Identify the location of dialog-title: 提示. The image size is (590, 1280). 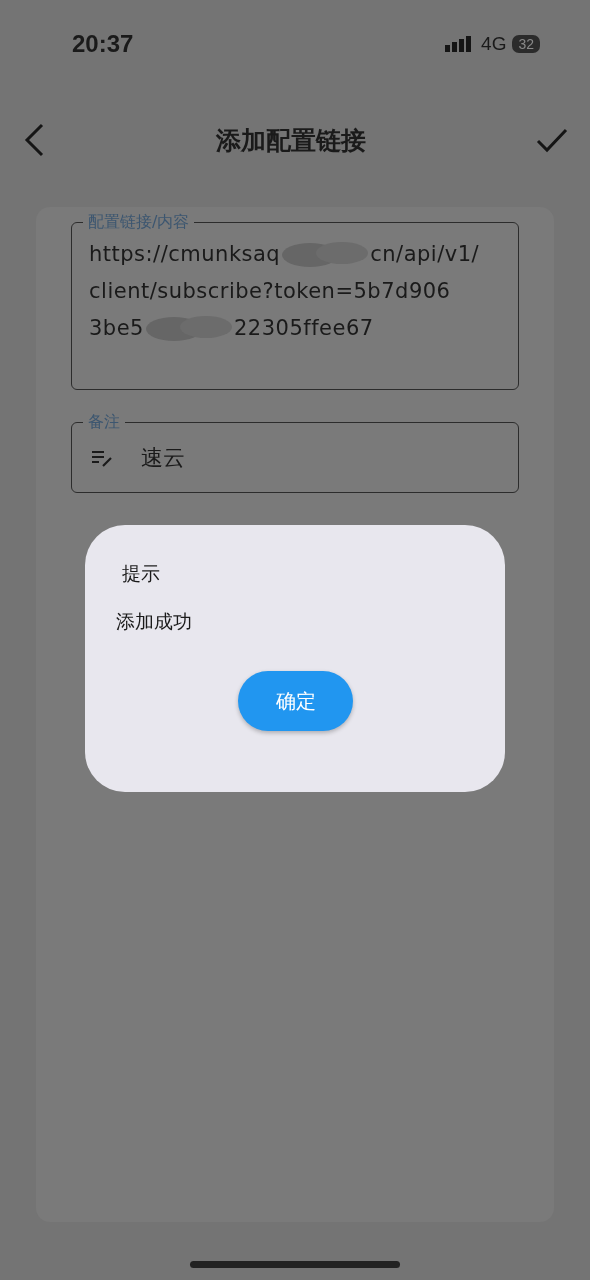
(141, 573).